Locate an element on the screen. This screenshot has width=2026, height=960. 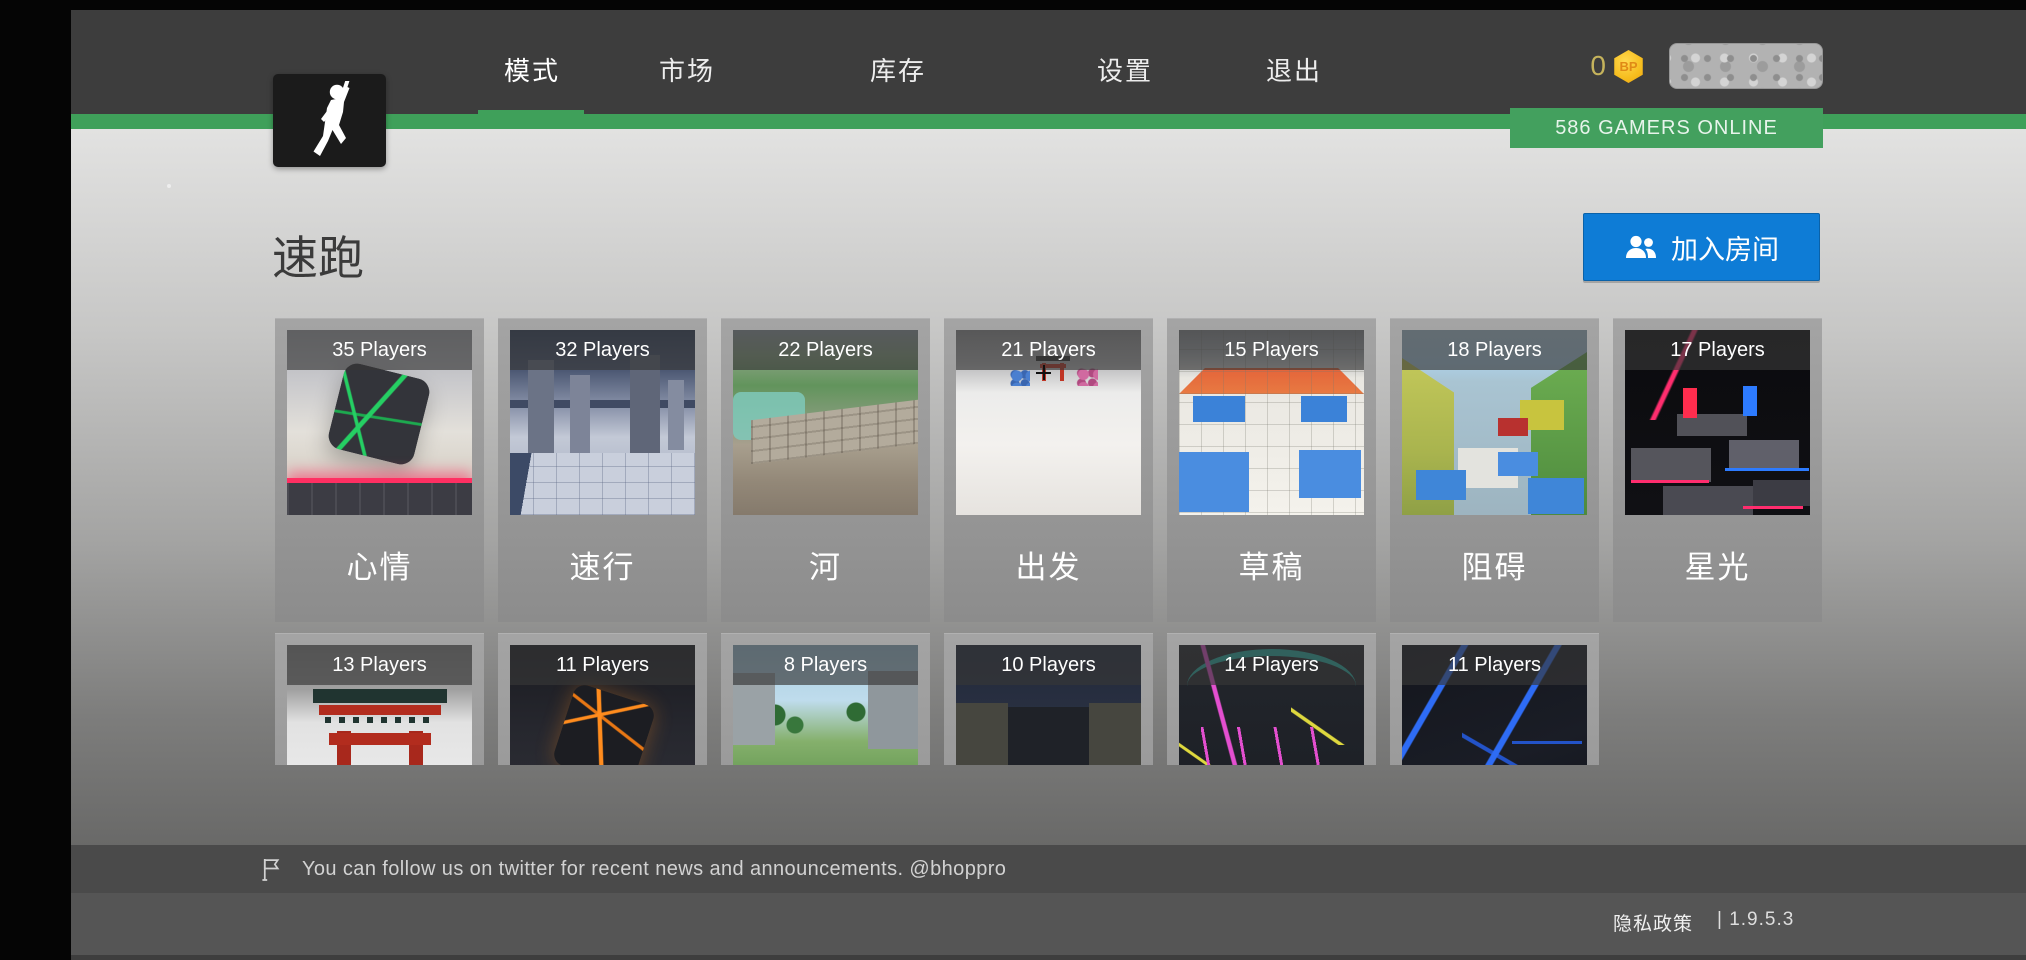
map-card: 35 Players 心情 is located at coordinates (379, 470).